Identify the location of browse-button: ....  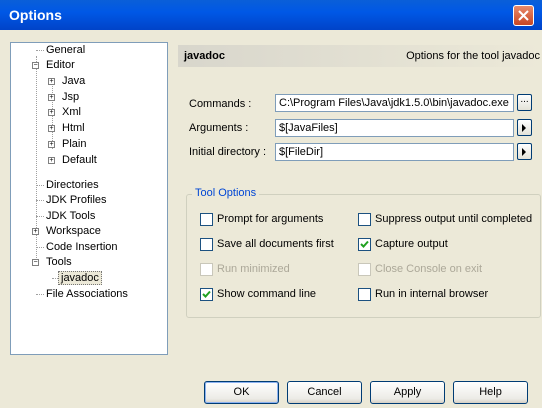
(524, 102).